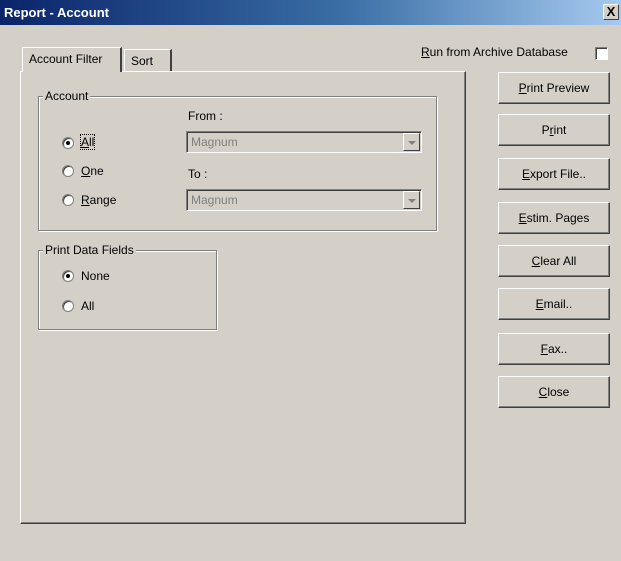 Image resolution: width=621 pixels, height=561 pixels. I want to click on clear-all-button: Clear All, so click(554, 261).